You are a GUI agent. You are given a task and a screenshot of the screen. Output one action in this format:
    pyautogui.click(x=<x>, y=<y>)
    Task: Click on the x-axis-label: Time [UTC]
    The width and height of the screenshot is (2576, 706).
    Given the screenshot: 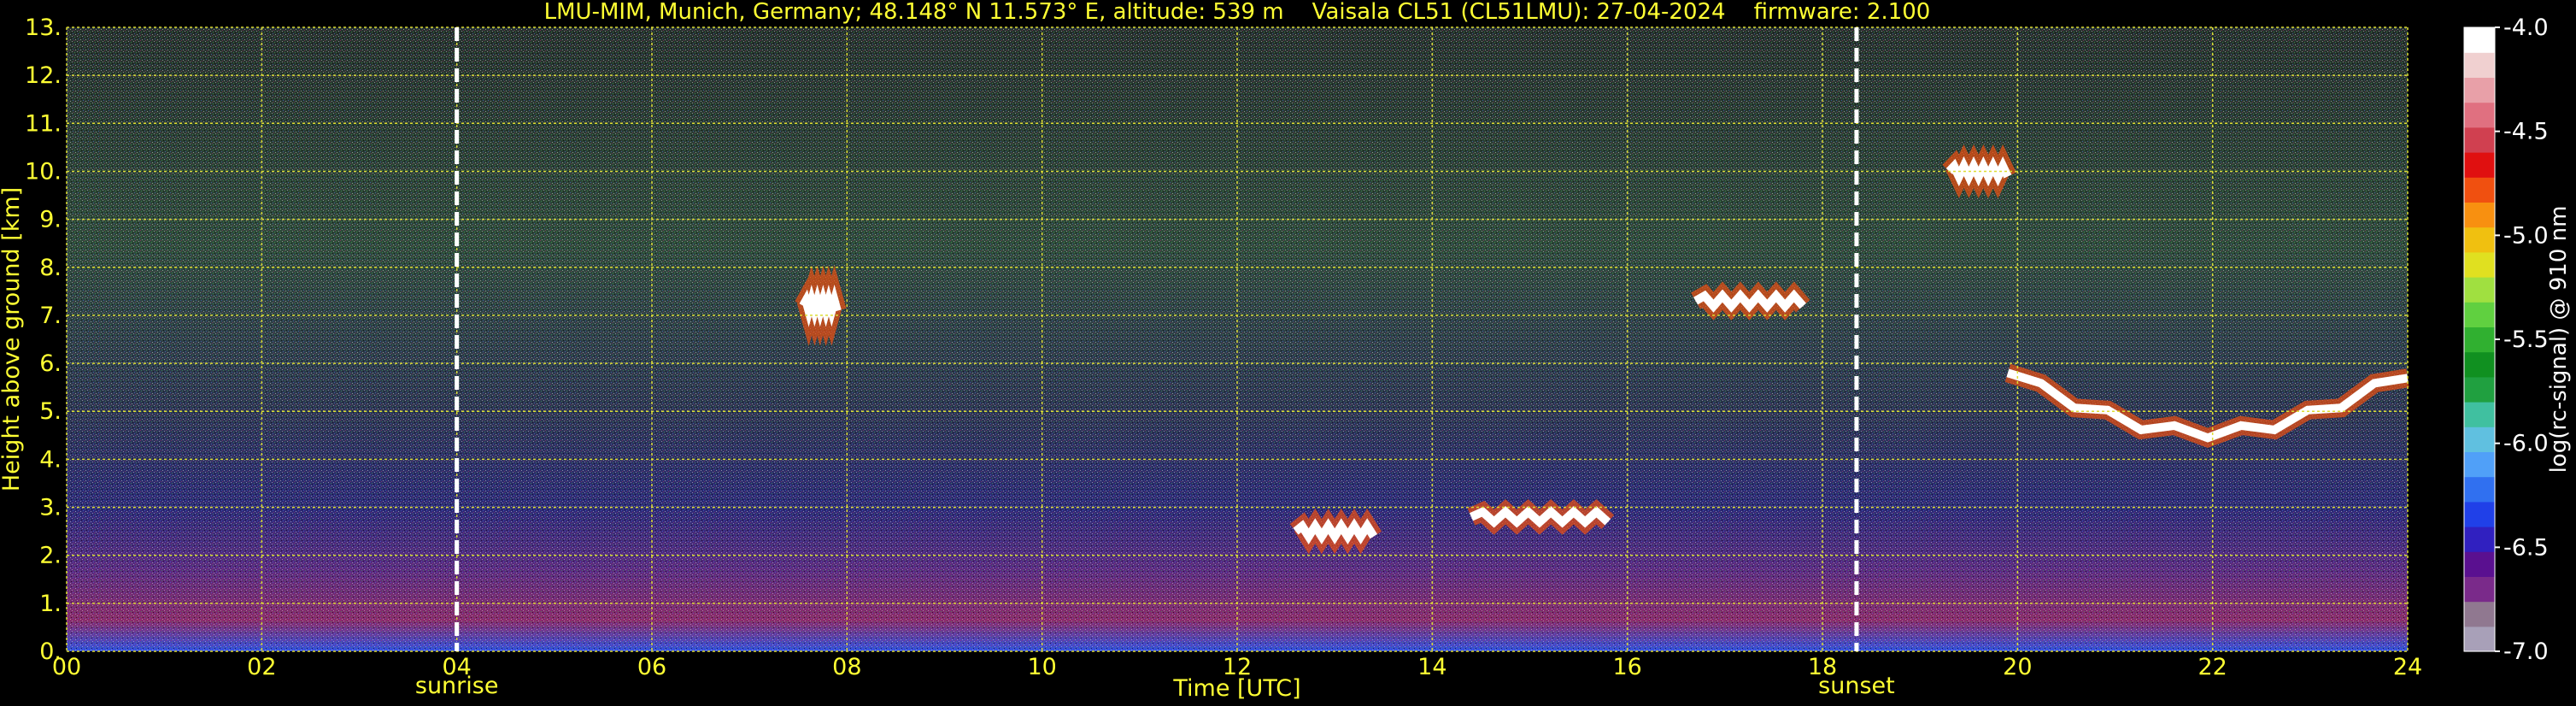 What is the action you would take?
    pyautogui.click(x=1236, y=688)
    